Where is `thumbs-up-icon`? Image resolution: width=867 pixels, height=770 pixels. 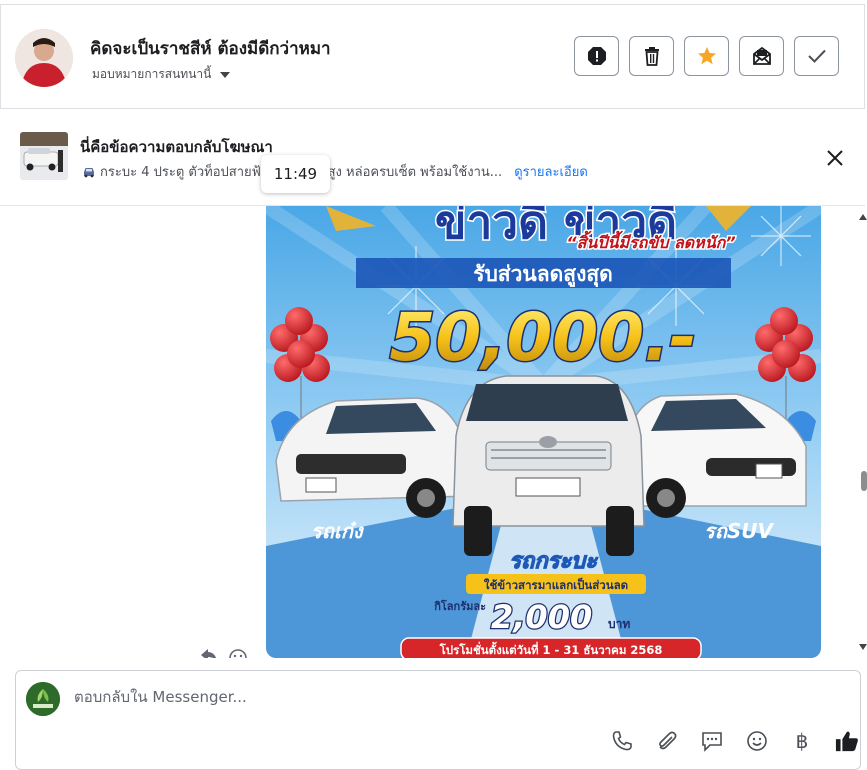 thumbs-up-icon is located at coordinates (846, 741).